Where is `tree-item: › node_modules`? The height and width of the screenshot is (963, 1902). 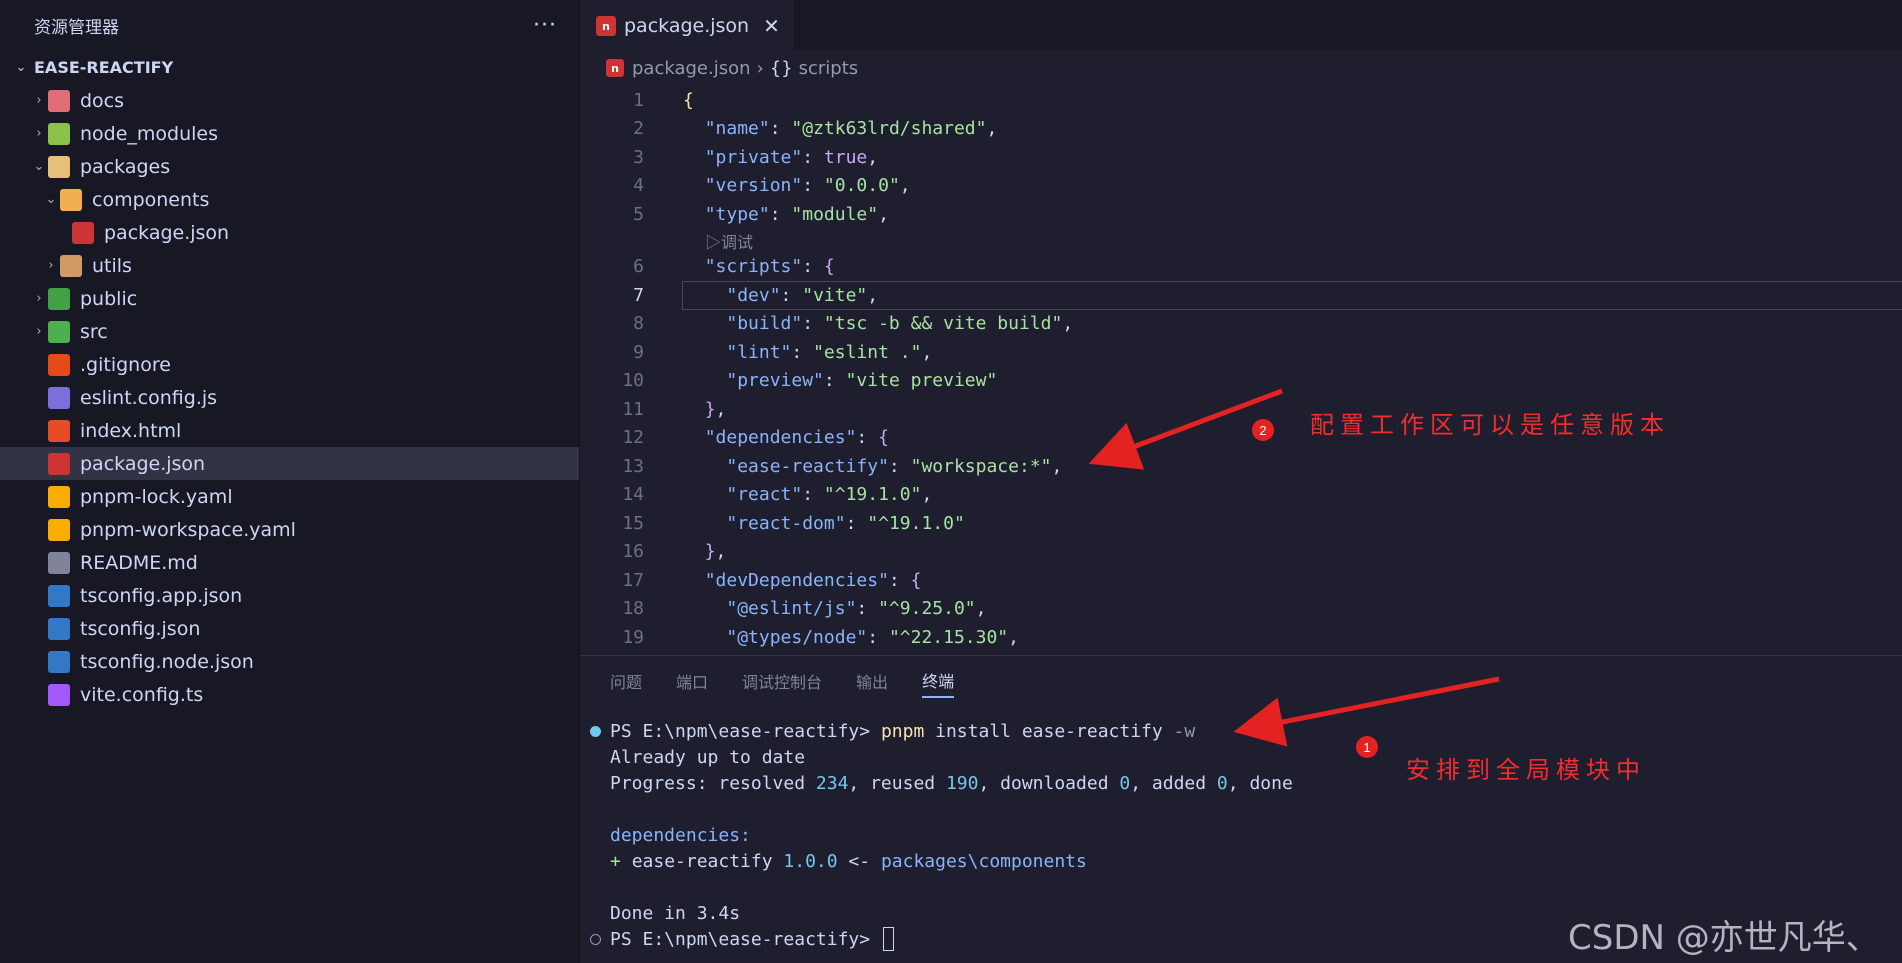 tree-item: › node_modules is located at coordinates (289, 133).